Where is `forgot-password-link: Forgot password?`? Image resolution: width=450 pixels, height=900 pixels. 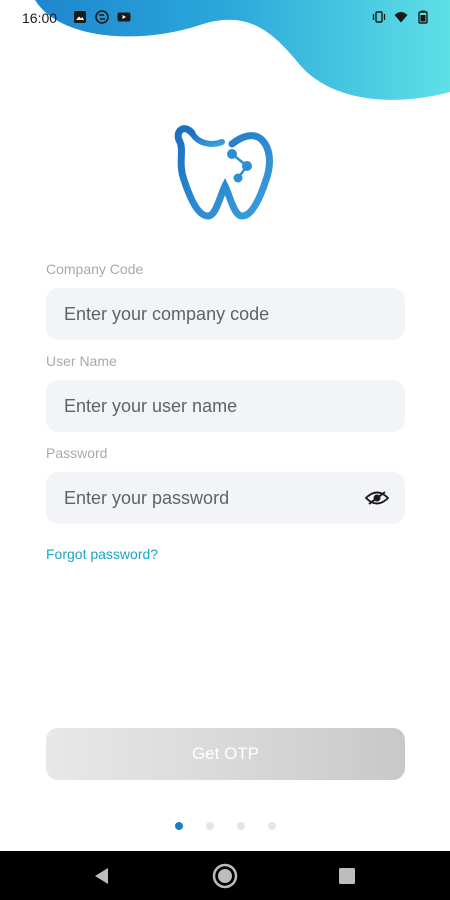
forgot-password-link: Forgot password? is located at coordinates (102, 554).